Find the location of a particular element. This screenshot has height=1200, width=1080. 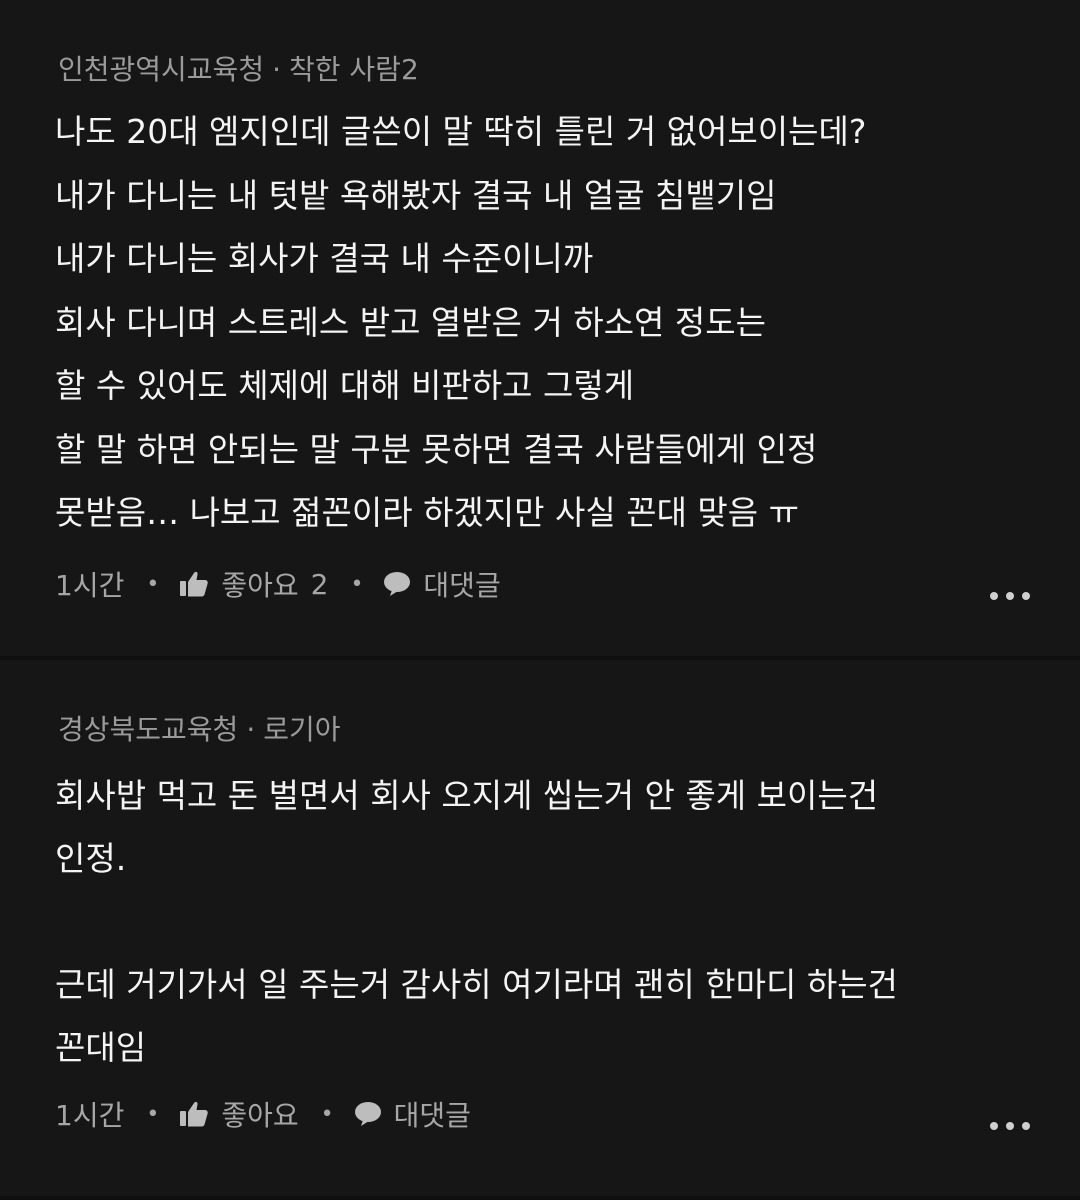

like-count: 2 is located at coordinates (319, 584).